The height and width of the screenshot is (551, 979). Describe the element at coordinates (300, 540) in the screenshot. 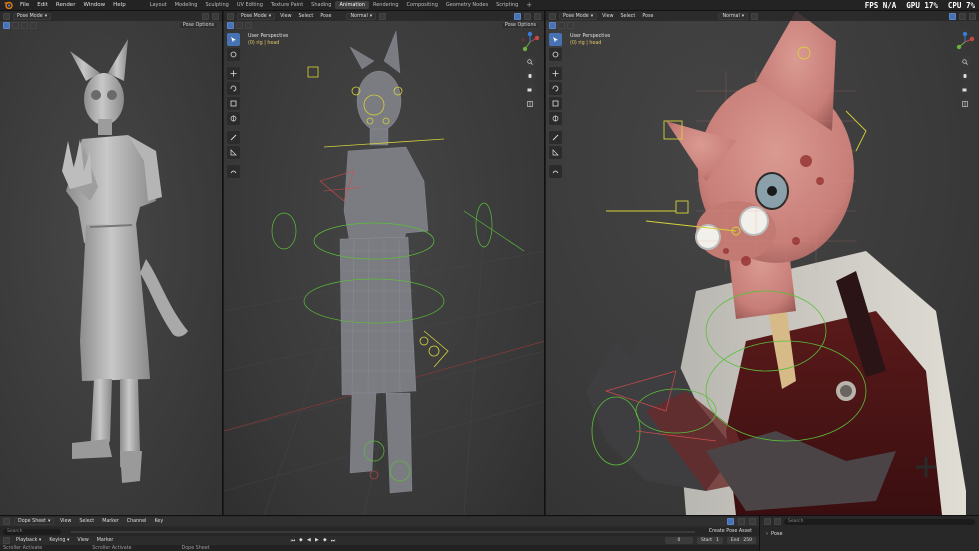

I see `prev-keyframe-icon: ◆` at that location.